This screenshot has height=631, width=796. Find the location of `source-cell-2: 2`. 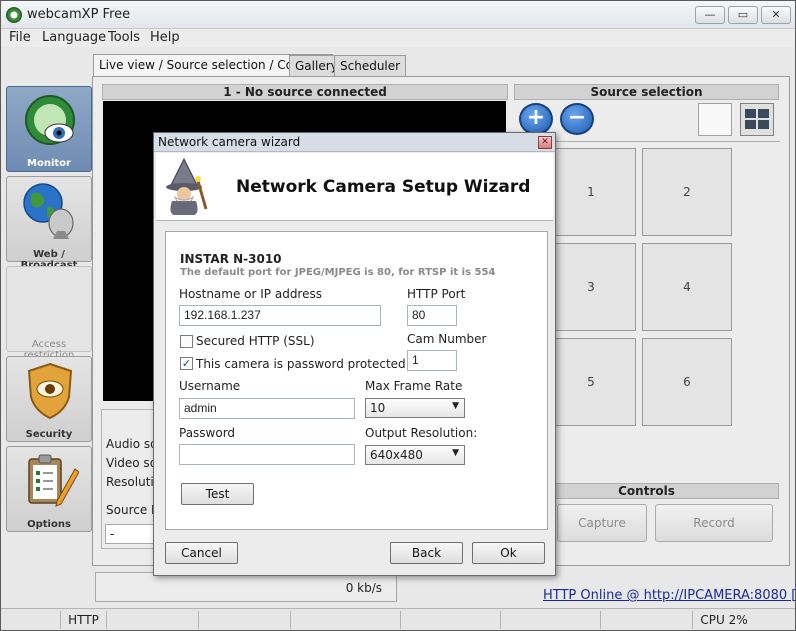

source-cell-2: 2 is located at coordinates (687, 192).